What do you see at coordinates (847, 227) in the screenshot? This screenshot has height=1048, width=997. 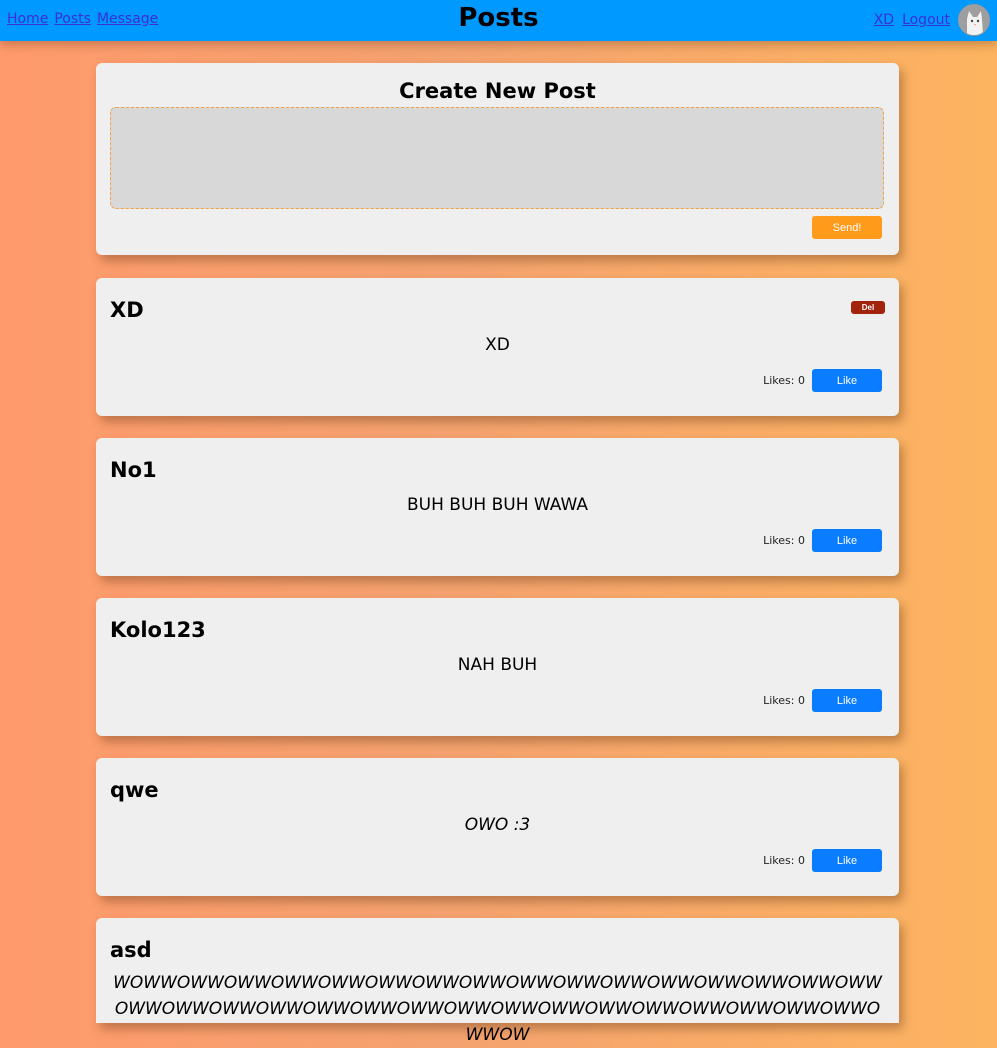 I see `send-button: Send!` at bounding box center [847, 227].